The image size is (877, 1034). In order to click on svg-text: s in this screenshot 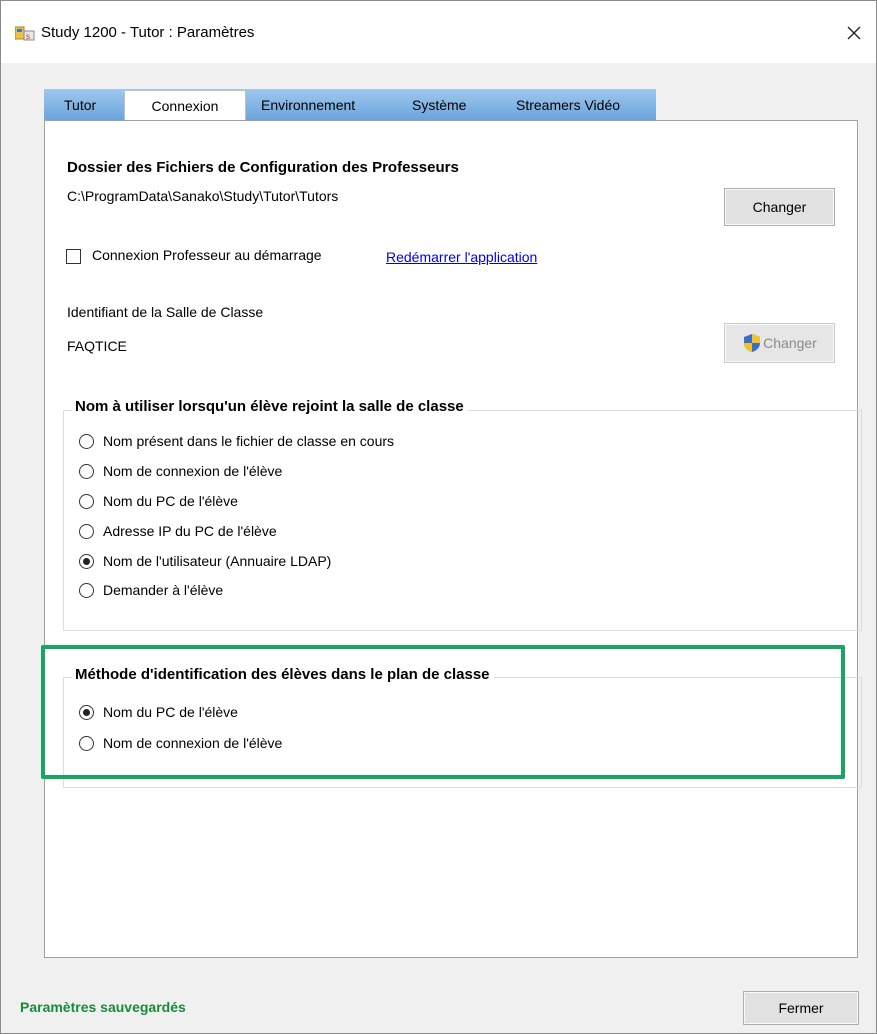, I will do `click(28, 36)`.